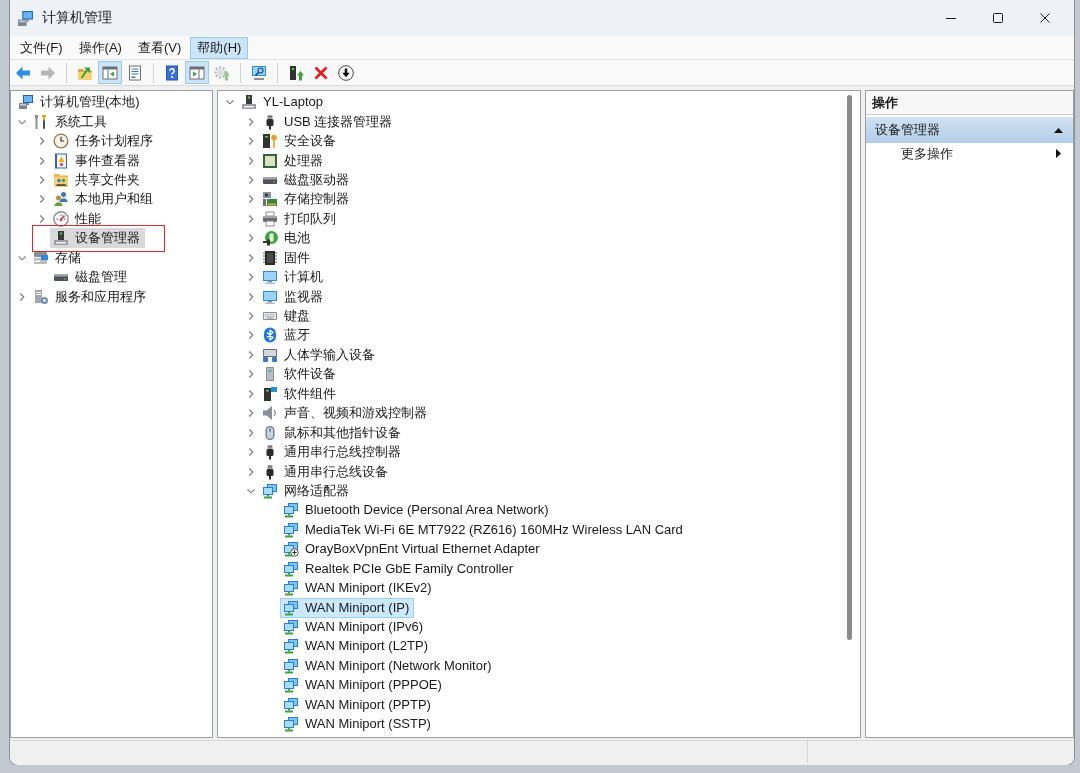 The height and width of the screenshot is (773, 1080). Describe the element at coordinates (300, 218) in the screenshot. I see `tree-item: 打印队列` at that location.